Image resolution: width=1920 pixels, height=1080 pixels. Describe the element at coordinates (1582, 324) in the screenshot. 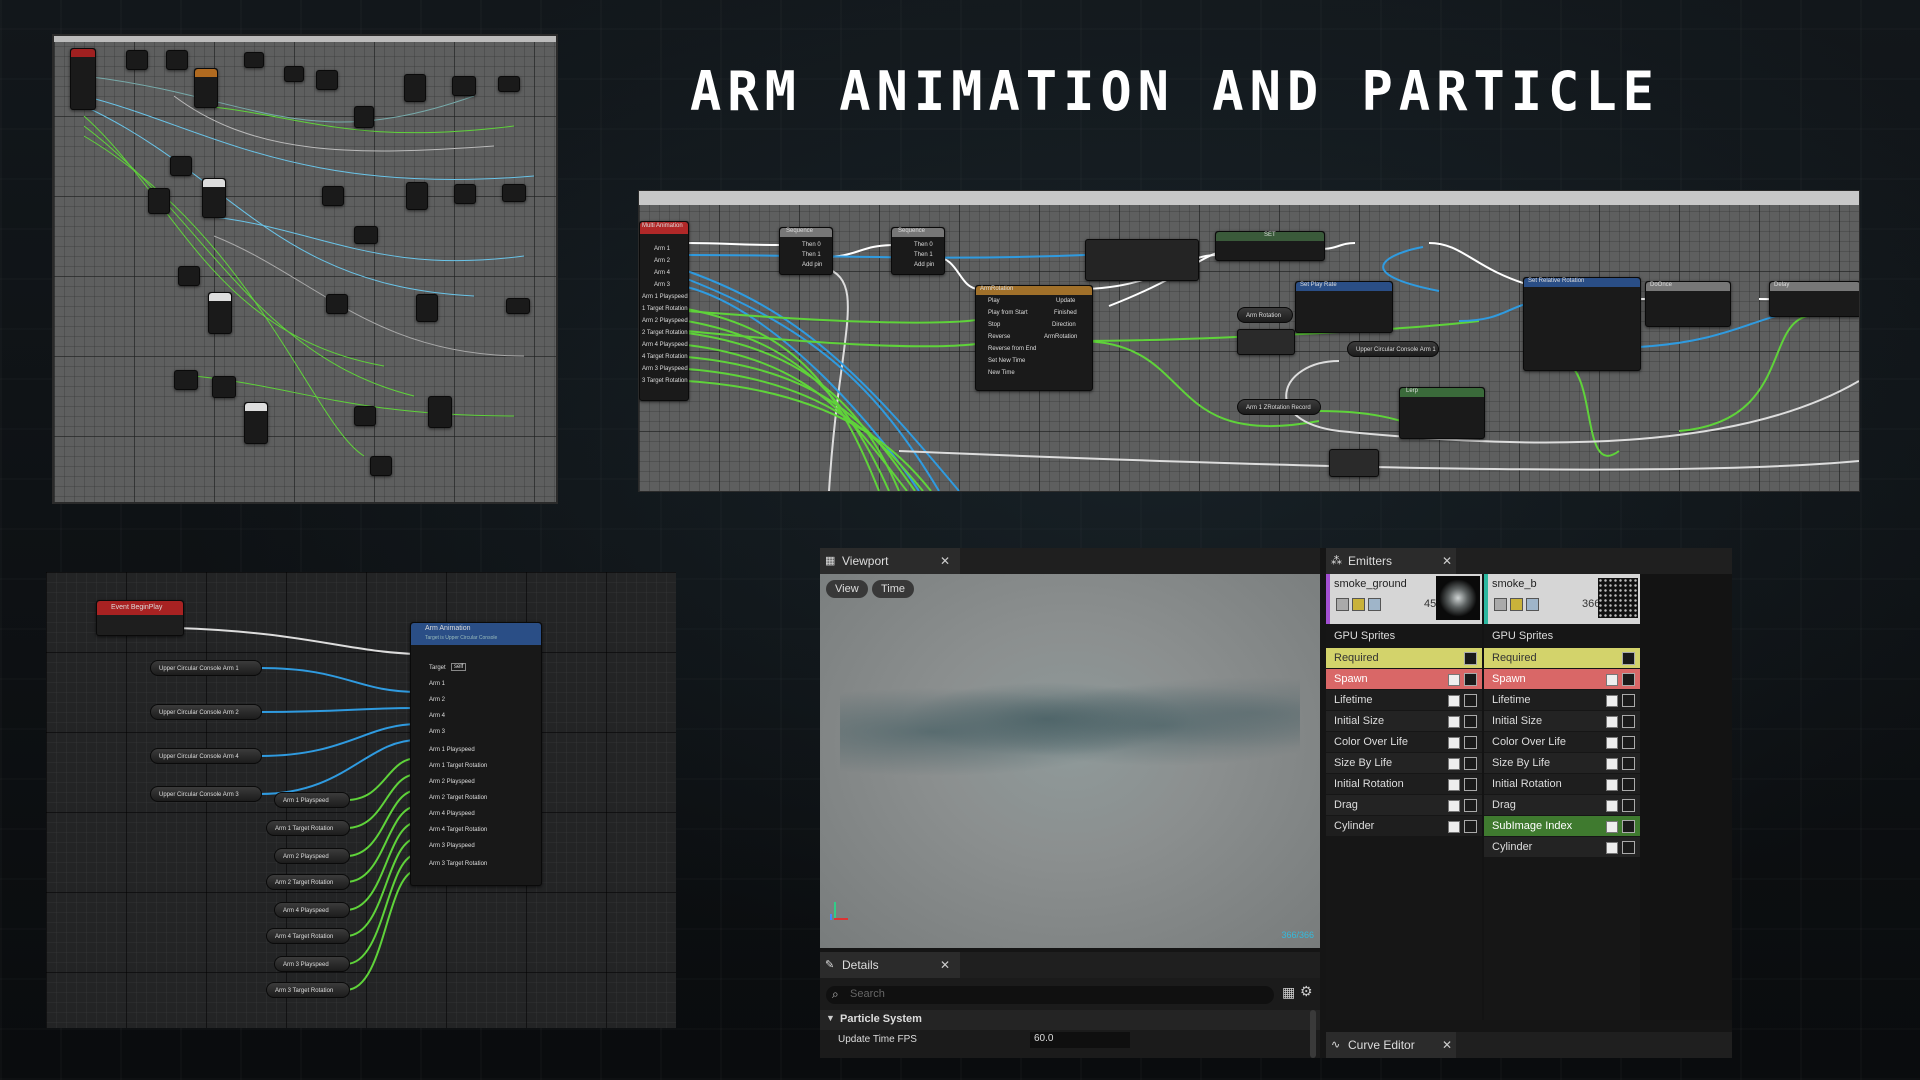

I see `set-relative-rotation-node: Set Relative Rotation` at that location.